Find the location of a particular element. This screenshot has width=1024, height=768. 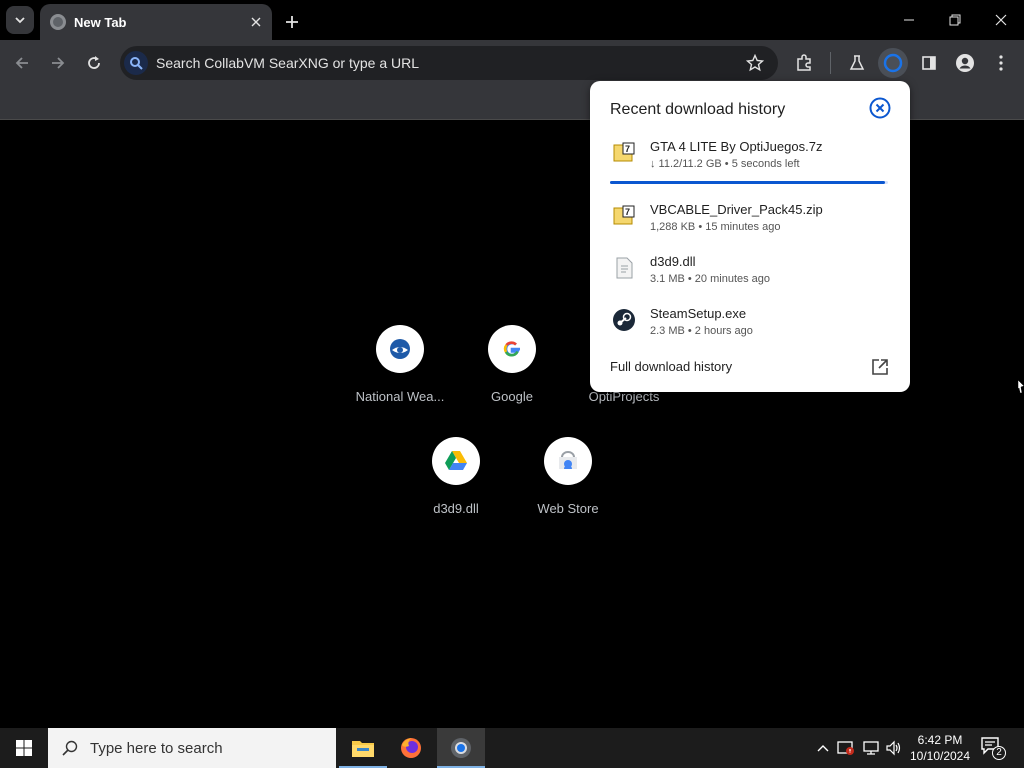

firefox-taskbar-button is located at coordinates (411, 748).